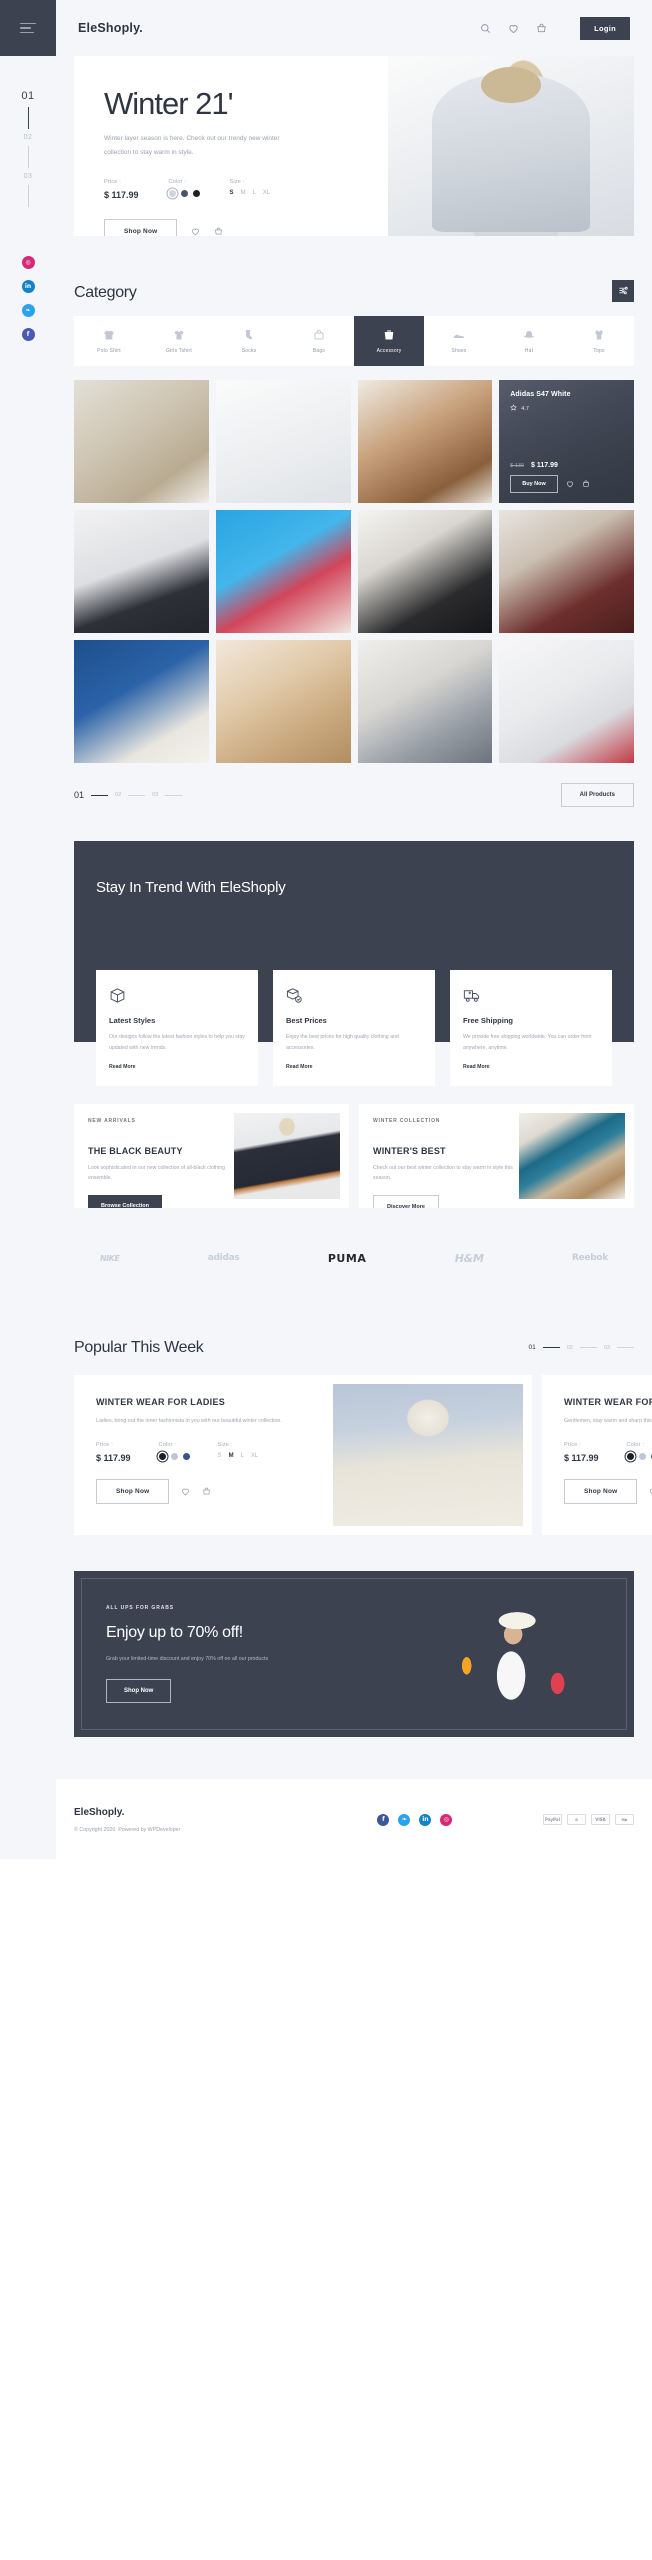  What do you see at coordinates (599, 341) in the screenshot?
I see `category-tab-tops: Tops` at bounding box center [599, 341].